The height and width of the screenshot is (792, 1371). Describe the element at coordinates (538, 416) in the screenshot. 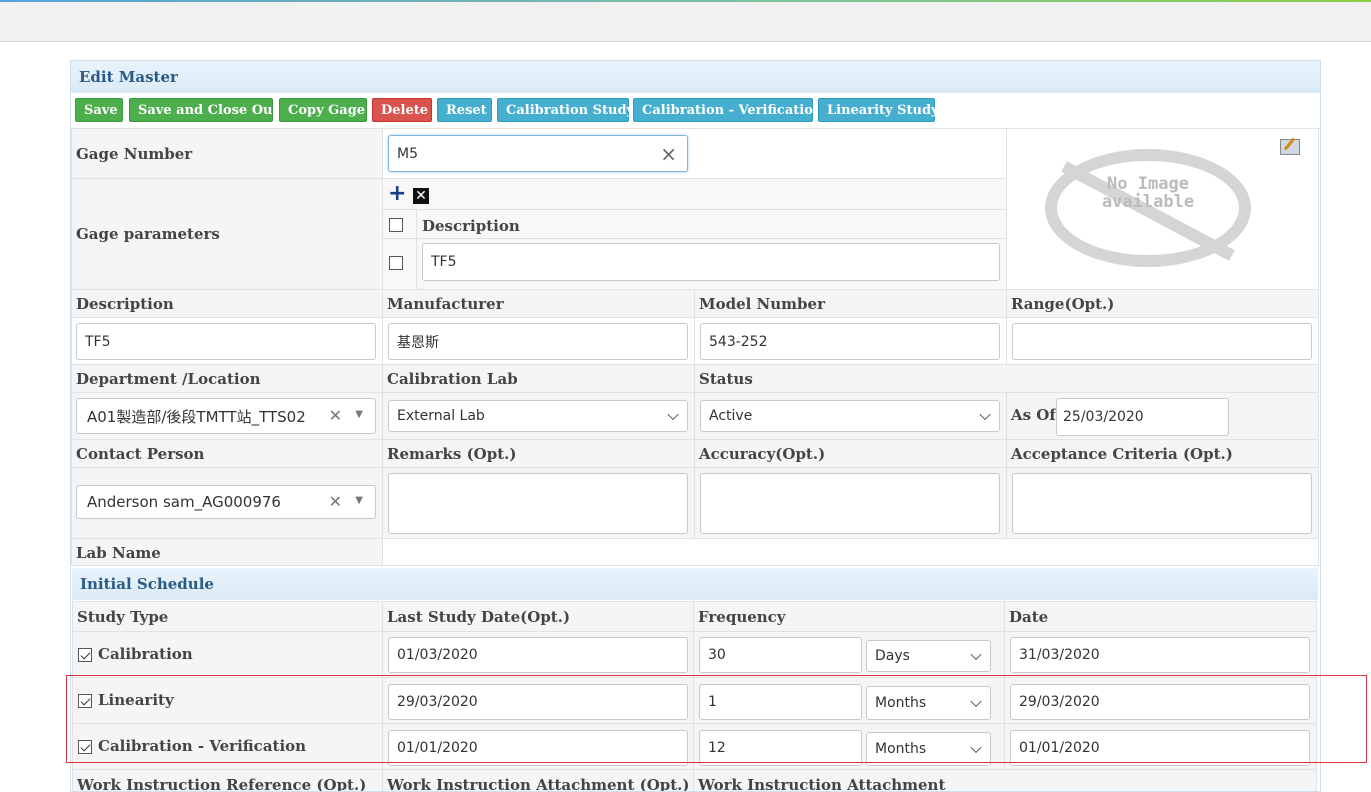

I see `calibration-lab-select: External Lab` at that location.